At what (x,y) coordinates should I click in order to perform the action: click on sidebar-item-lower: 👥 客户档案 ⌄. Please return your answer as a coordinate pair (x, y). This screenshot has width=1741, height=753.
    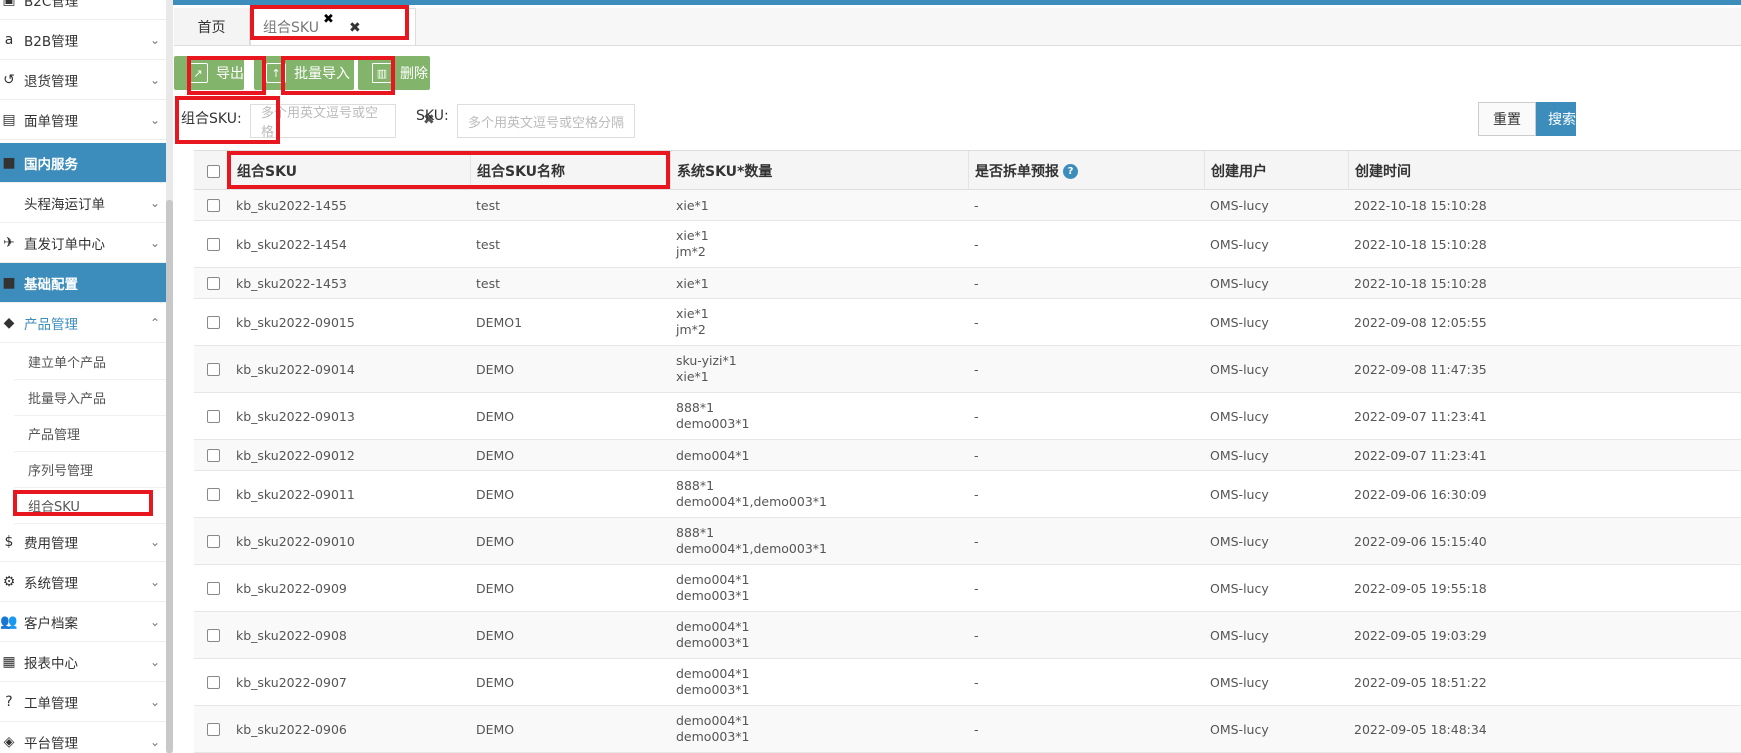
    Looking at the image, I should click on (83, 622).